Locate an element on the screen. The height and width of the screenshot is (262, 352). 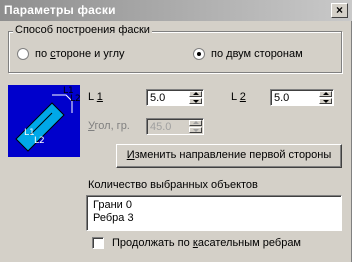
angle-spin-buttons is located at coordinates (195, 126).